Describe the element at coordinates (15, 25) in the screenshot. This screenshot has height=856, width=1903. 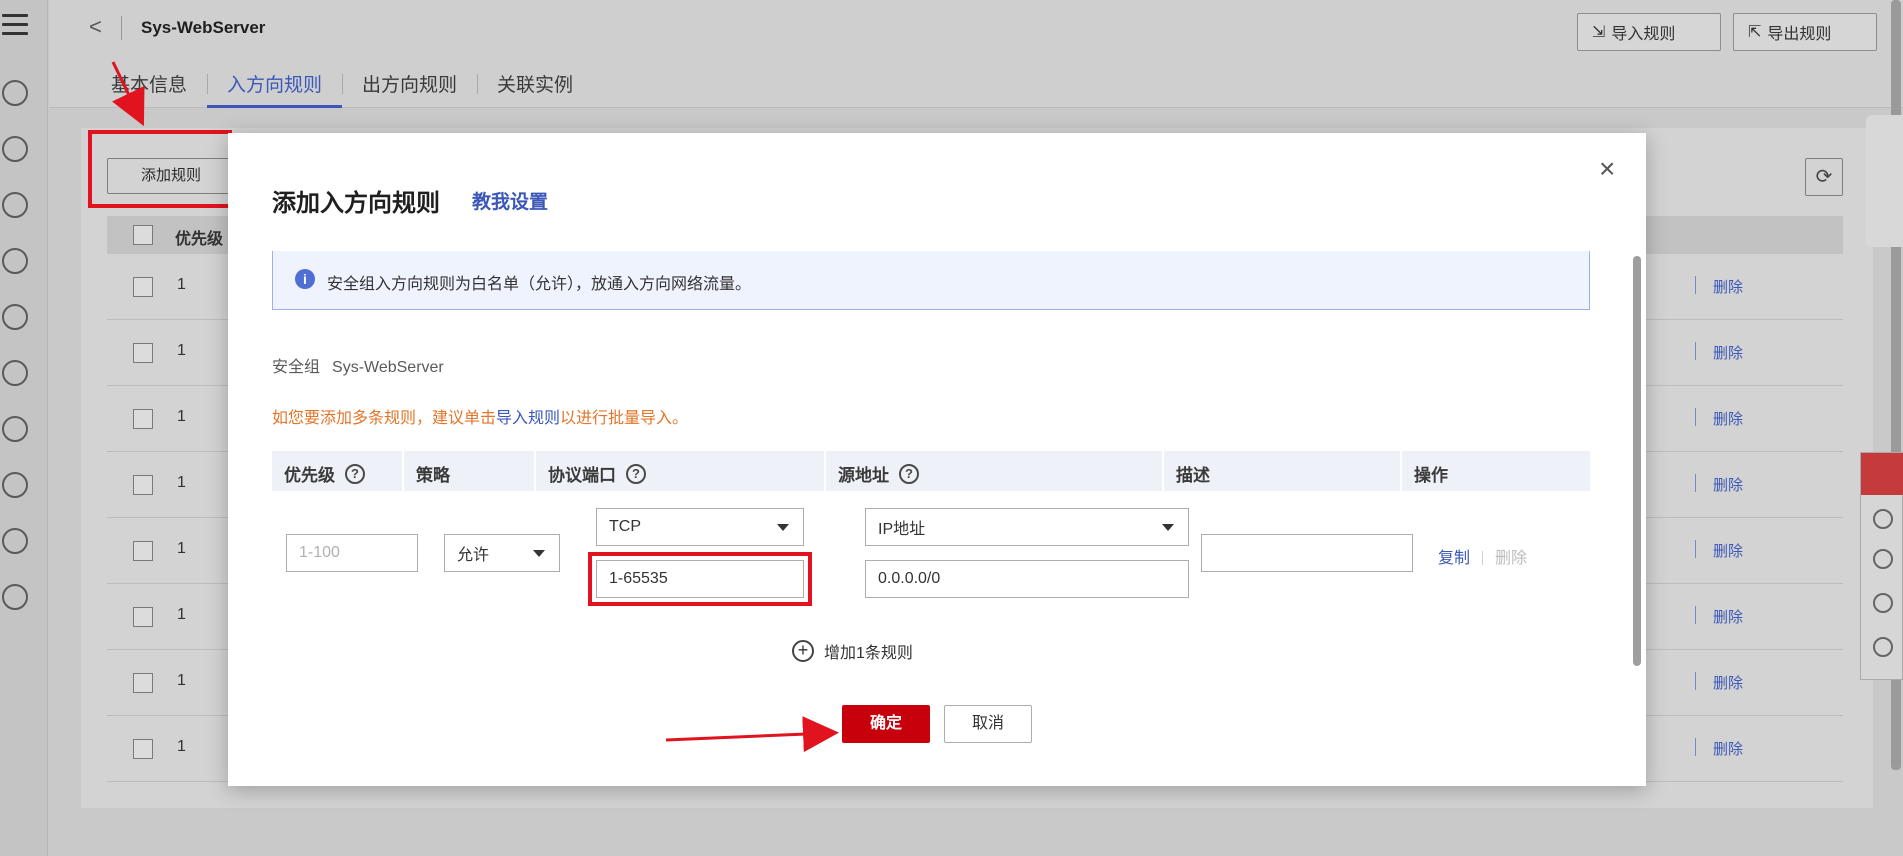
I see `menu-icon` at that location.